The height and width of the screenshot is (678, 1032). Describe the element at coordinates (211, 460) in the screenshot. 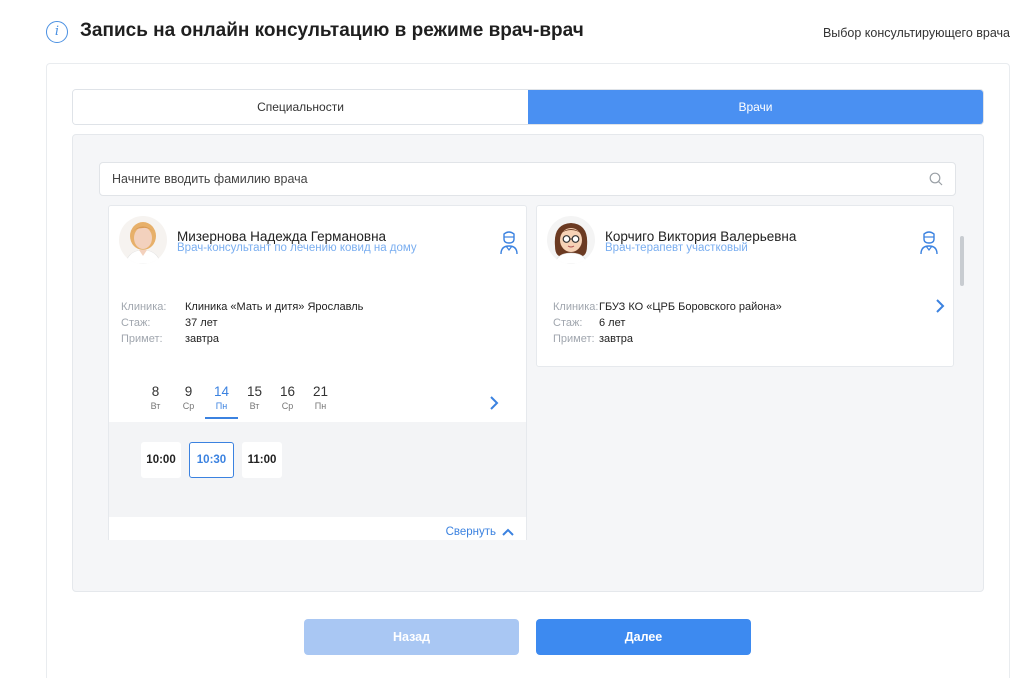

I see `time-slot-selected: 10:30` at that location.